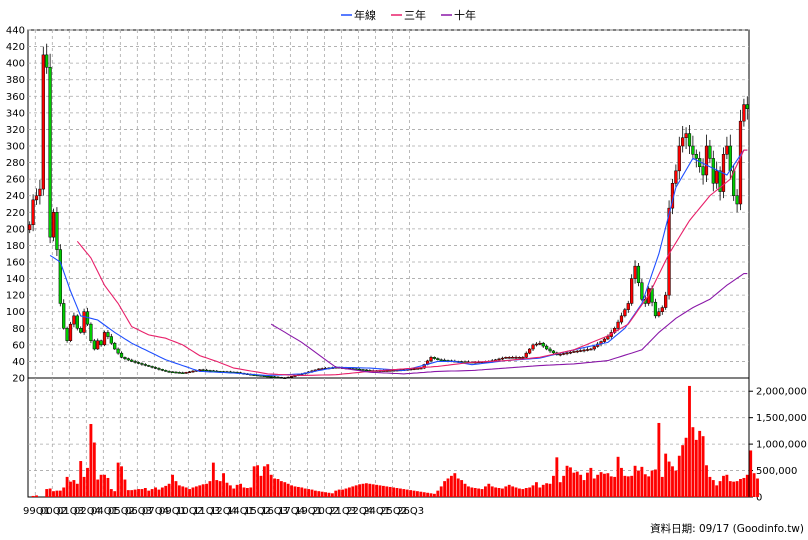  I want to click on legend-label: 三年, so click(415, 15).